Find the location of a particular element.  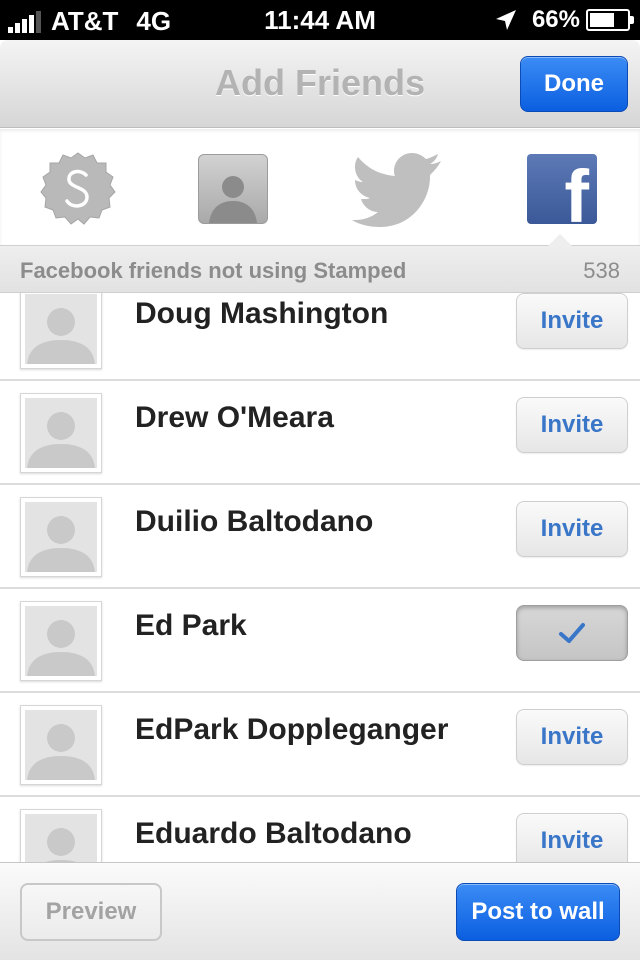

status-bar: AT&T 4G 11:44 AM 66% is located at coordinates (320, 20).